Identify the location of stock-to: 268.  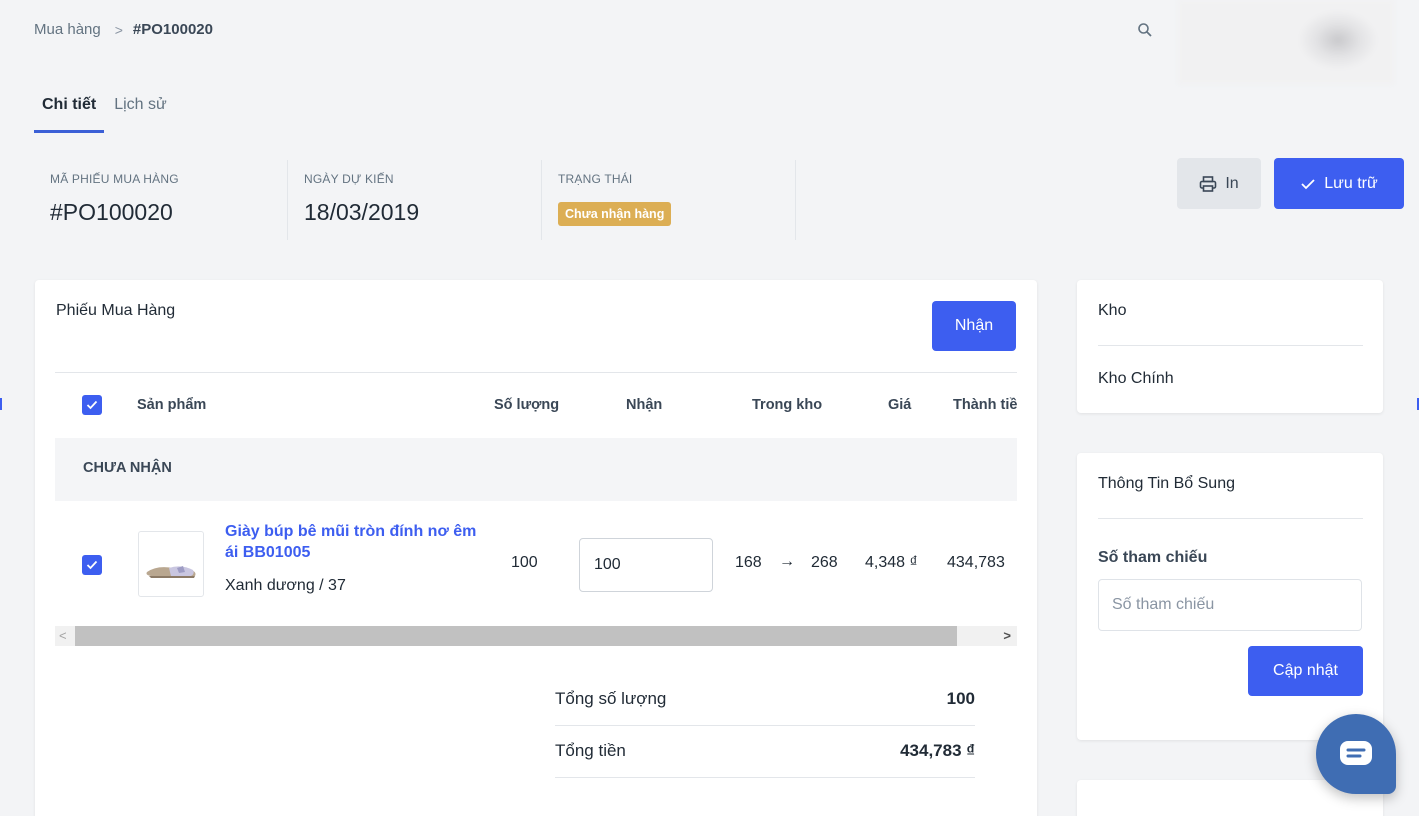
(824, 562).